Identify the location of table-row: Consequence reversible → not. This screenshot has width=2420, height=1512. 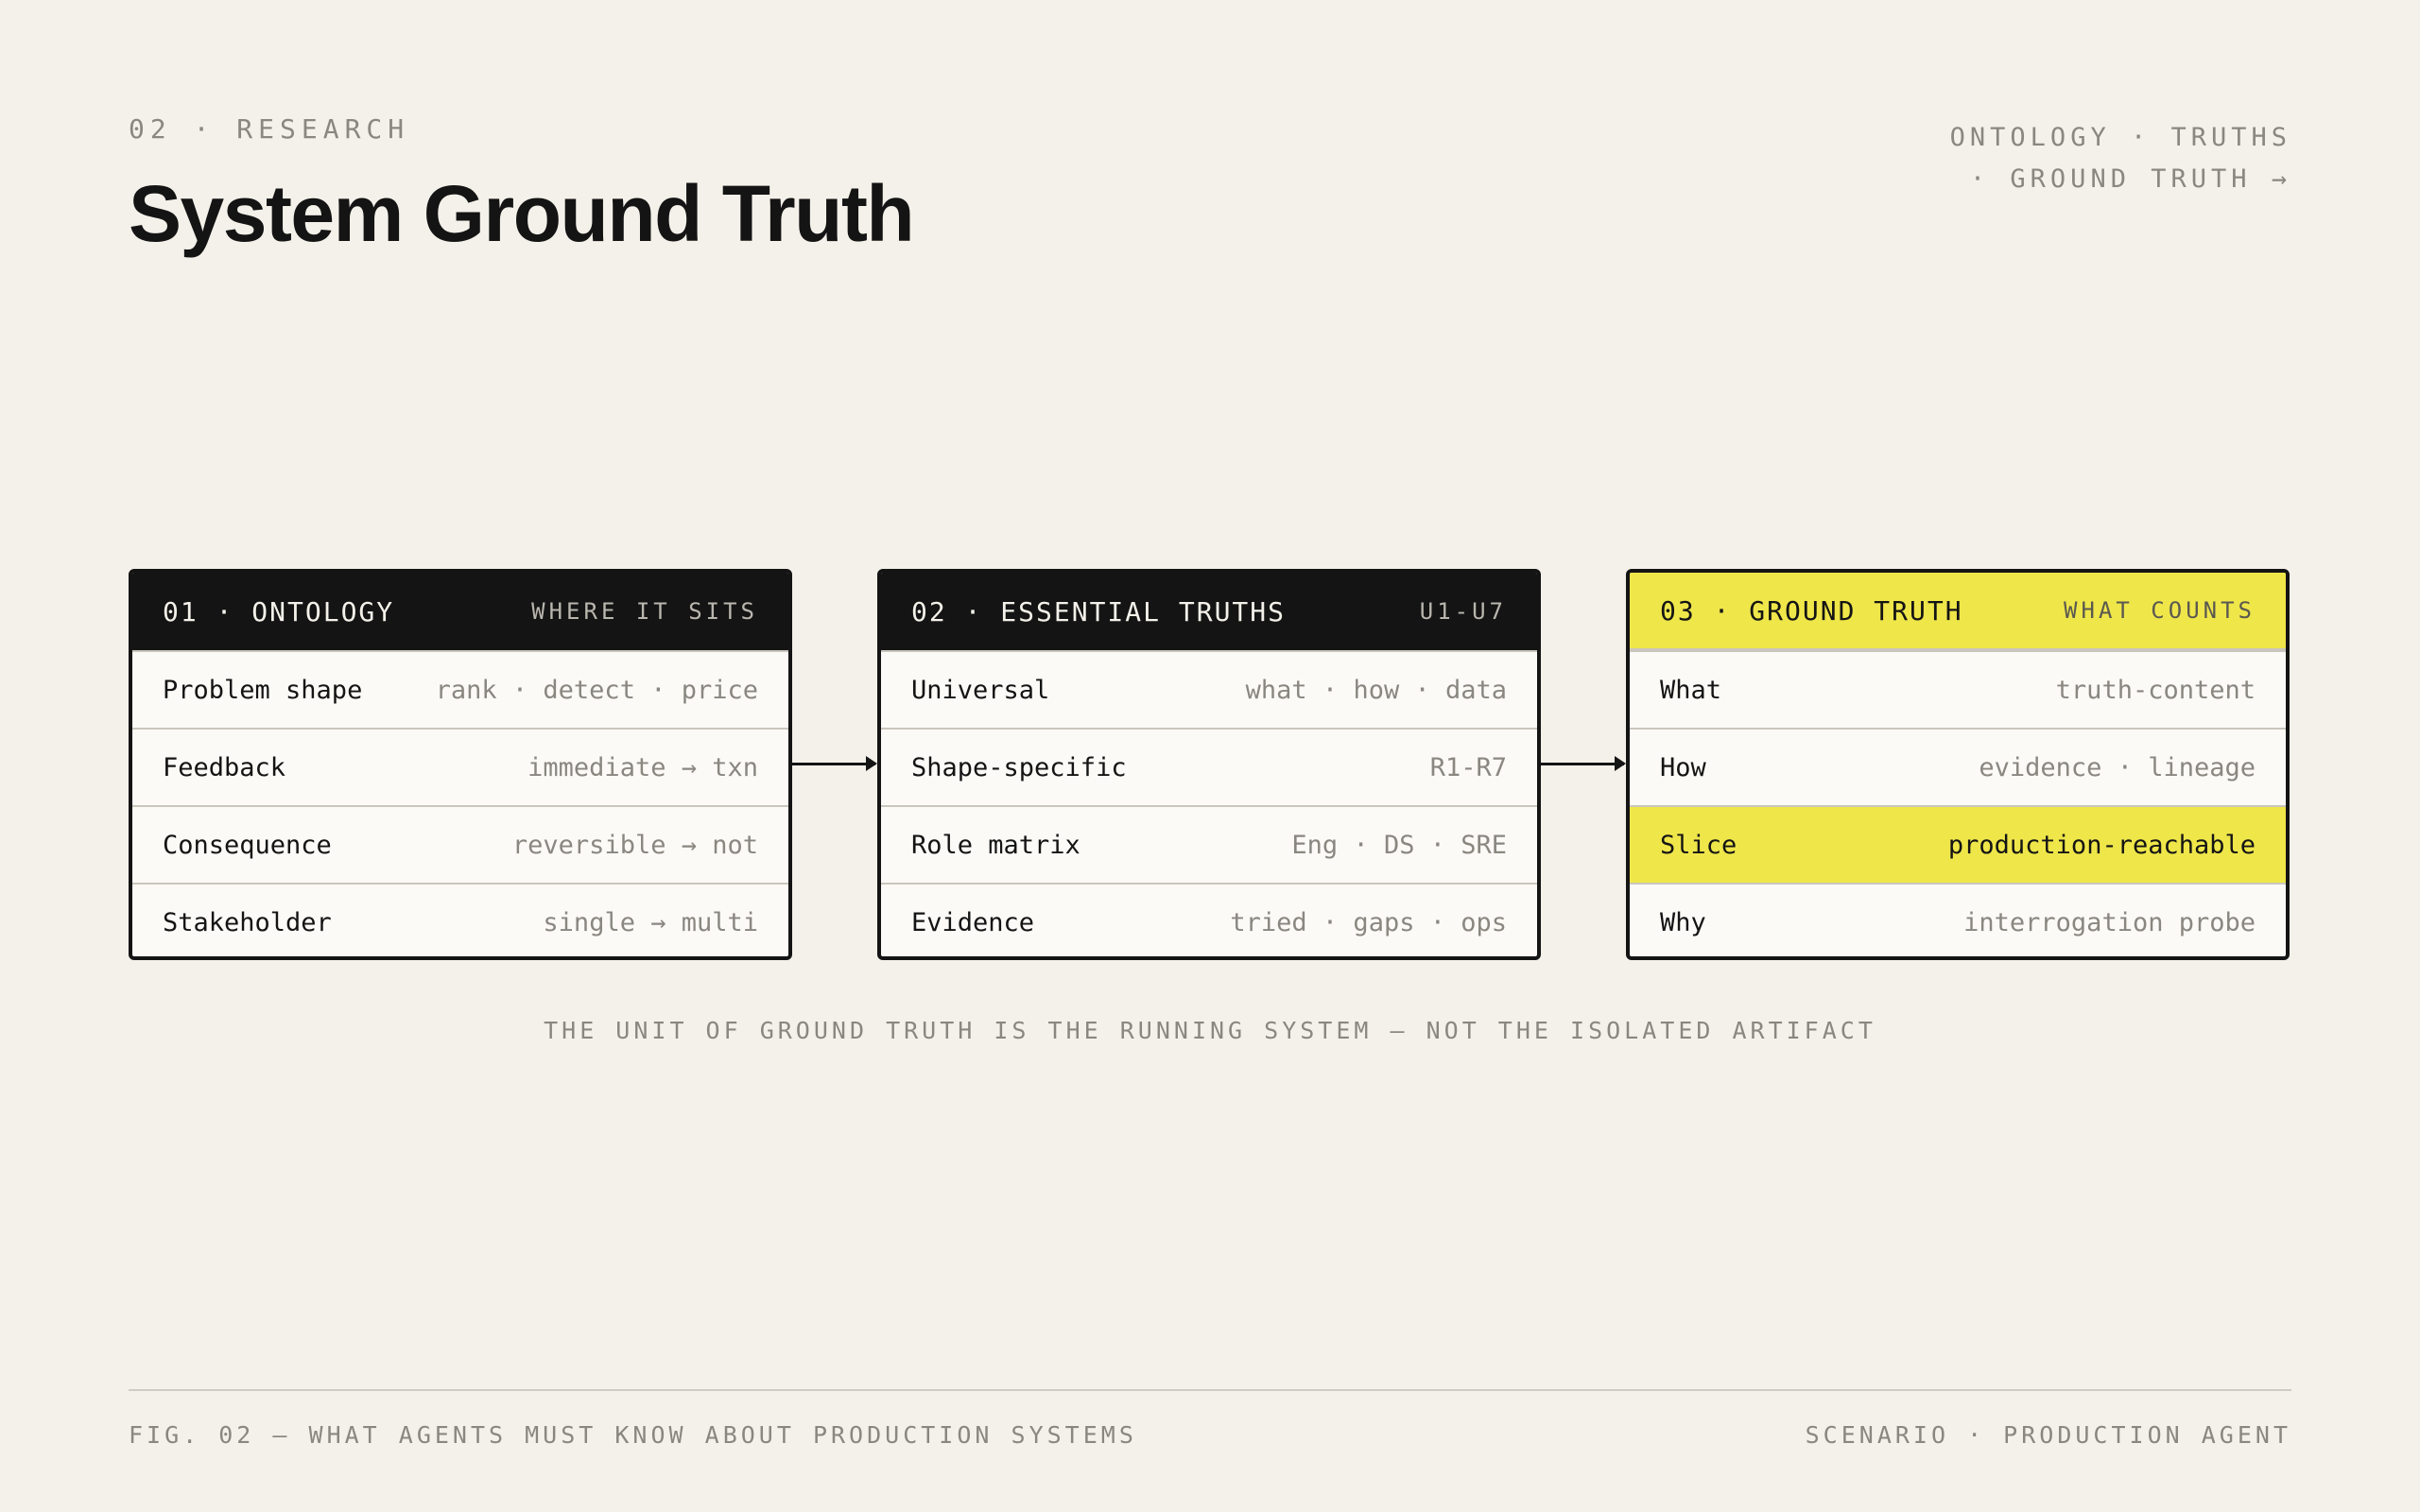
(460, 844).